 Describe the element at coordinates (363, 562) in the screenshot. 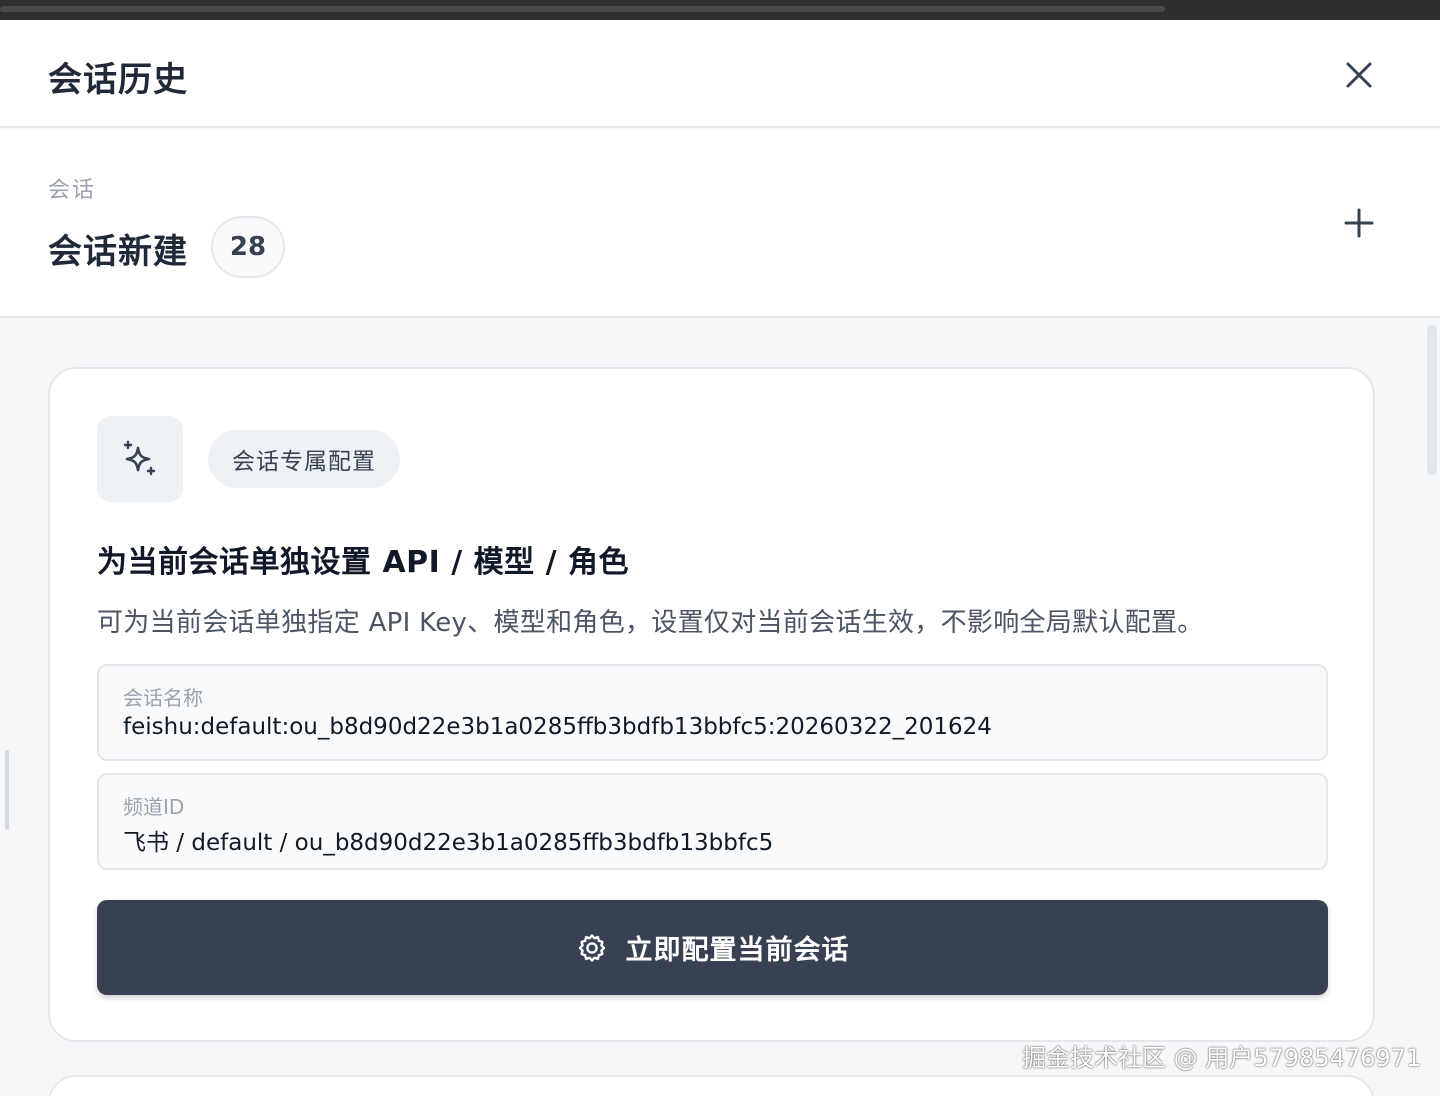

I see `card-heading: 为当前会话单独设置 API / 模型 / 角色` at that location.